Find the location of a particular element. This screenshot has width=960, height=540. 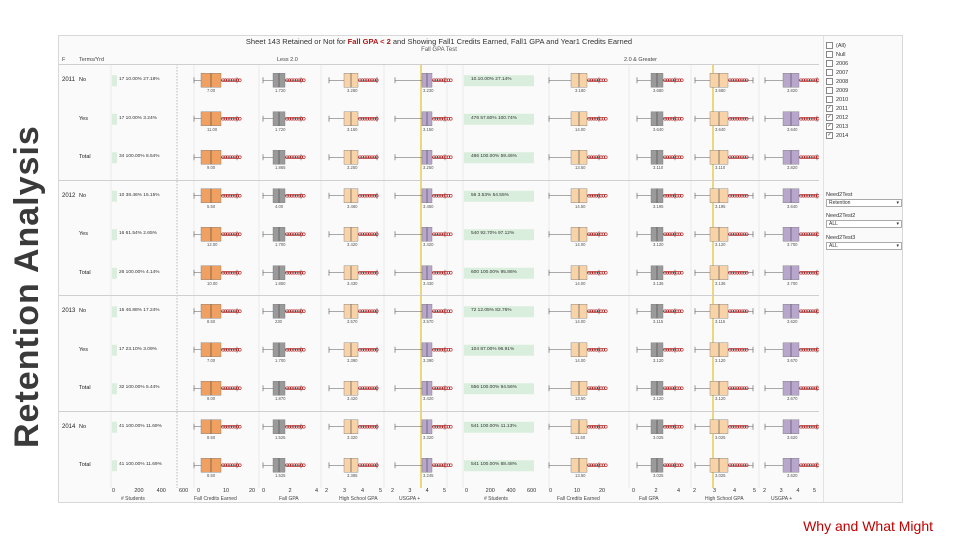

year-filter-label: (All) is located at coordinates (841, 45).